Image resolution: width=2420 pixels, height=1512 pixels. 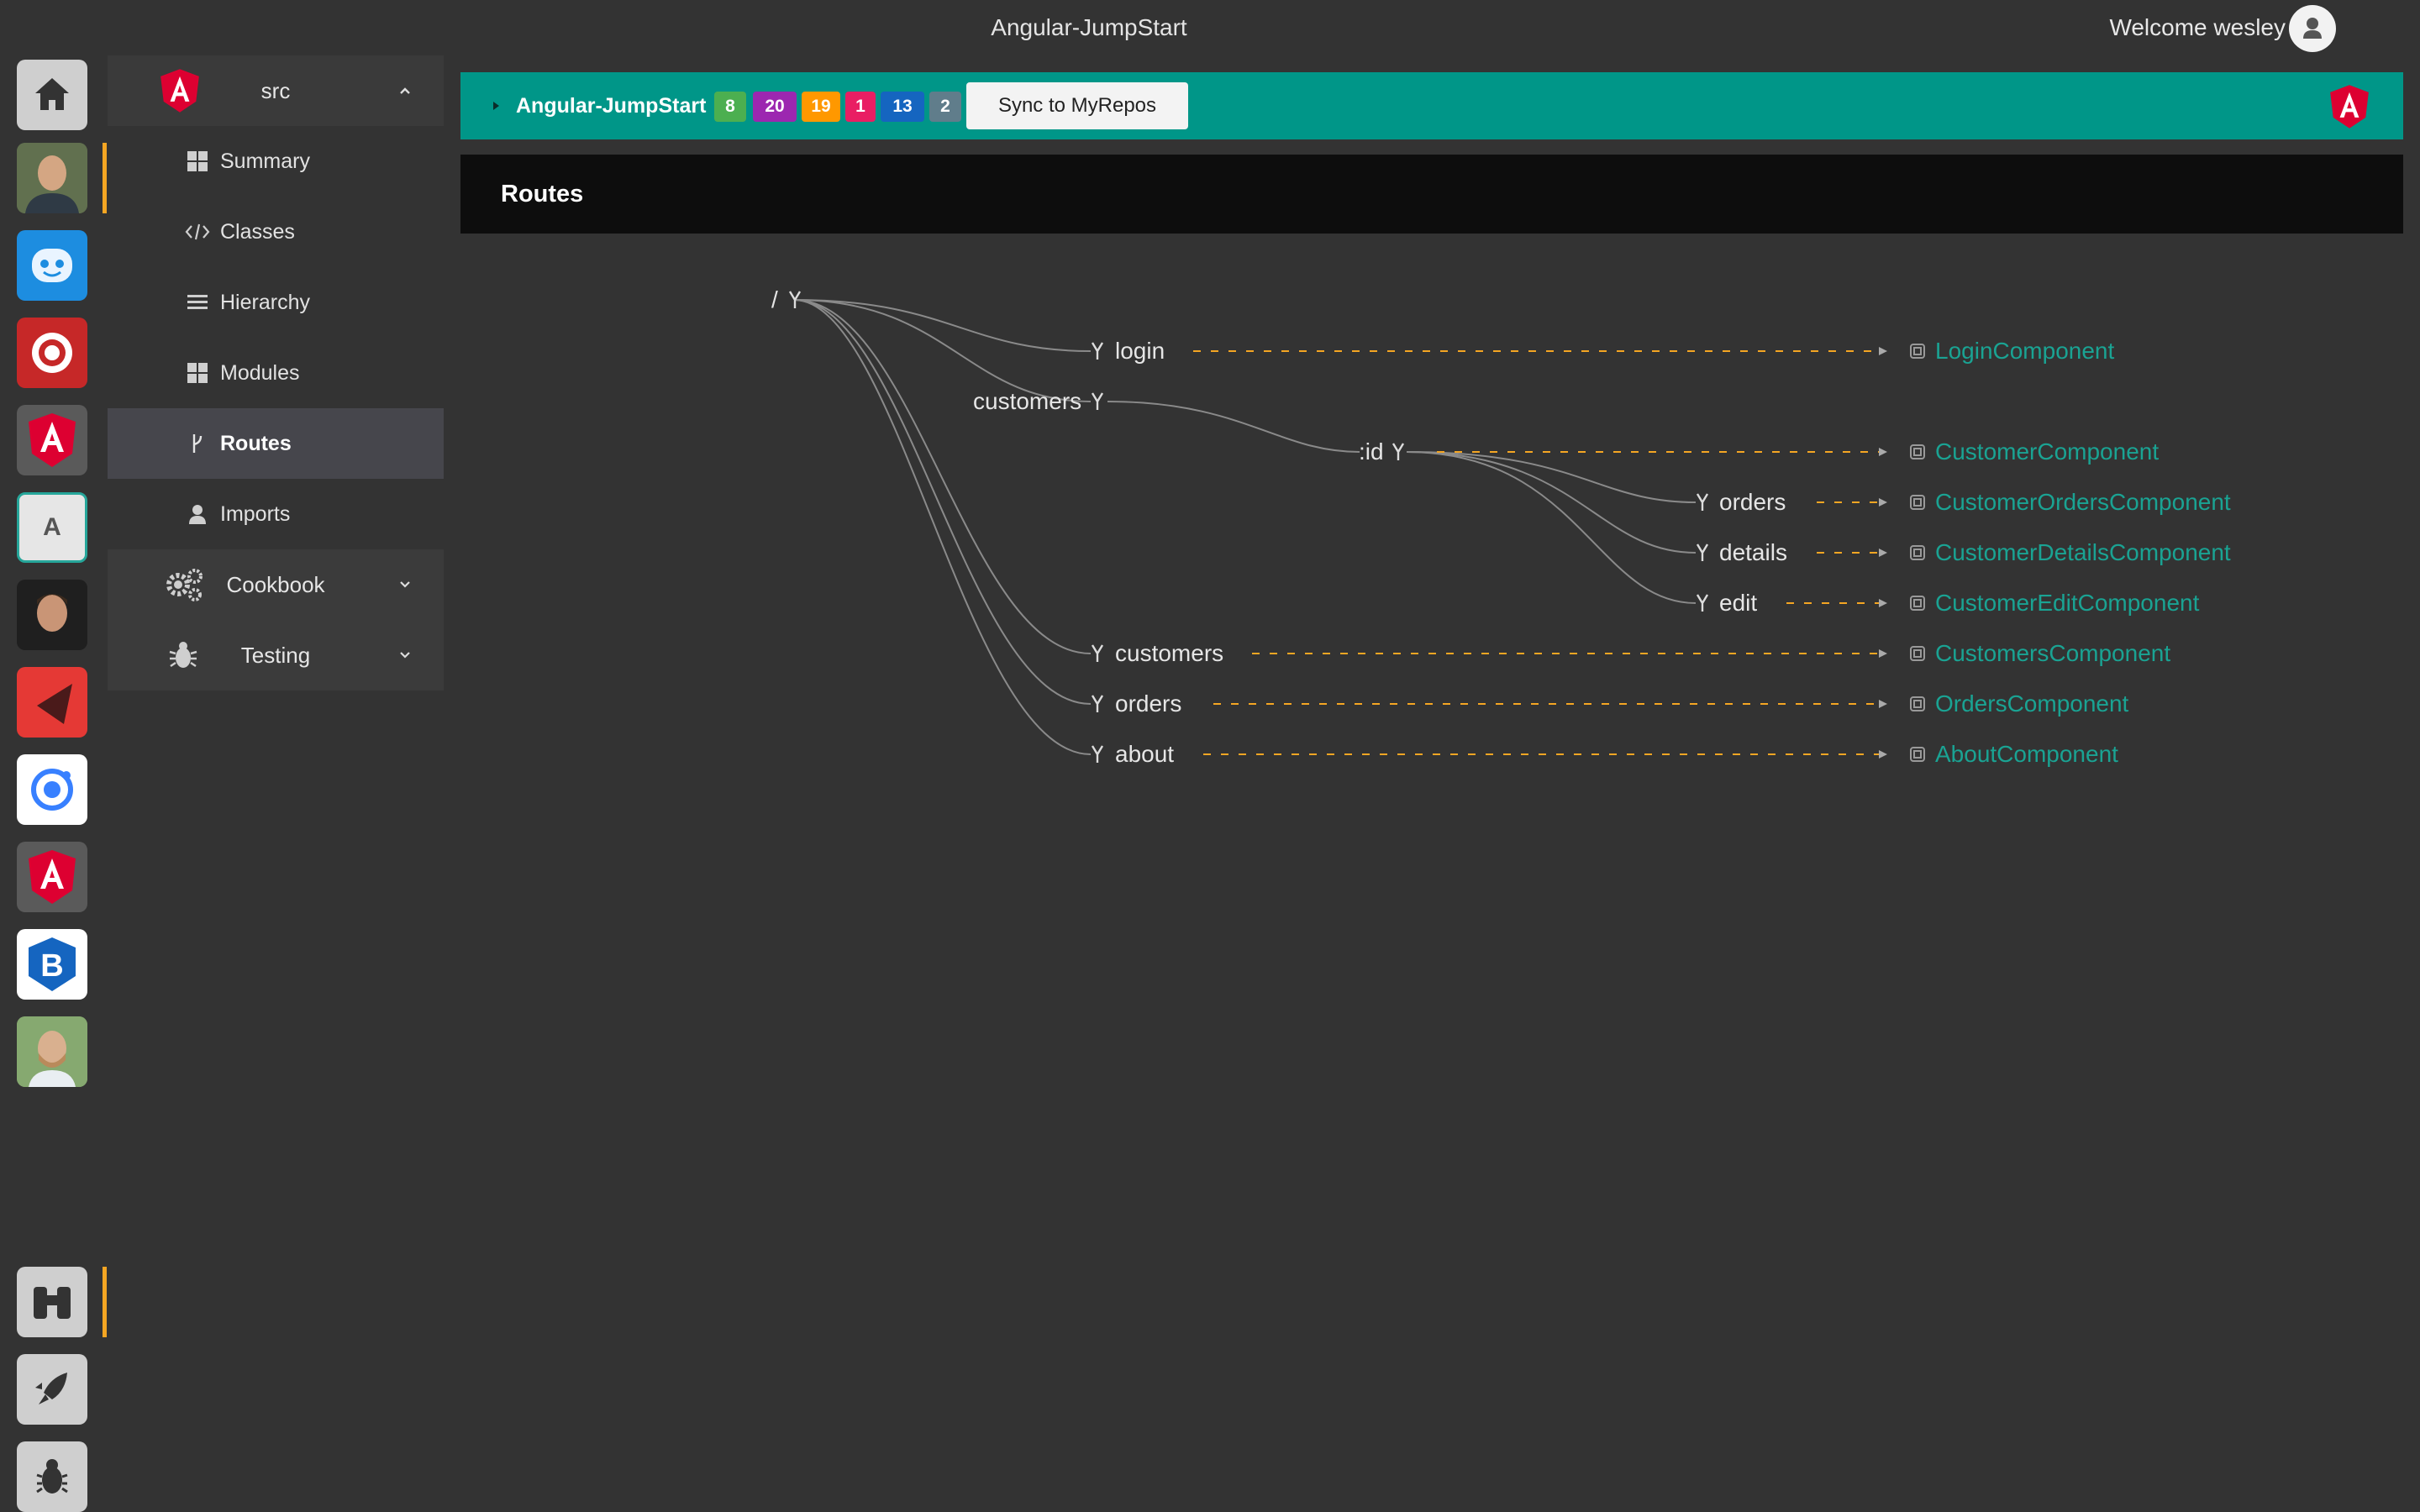 What do you see at coordinates (1752, 502) in the screenshot?
I see `route-customer-orders: orders` at bounding box center [1752, 502].